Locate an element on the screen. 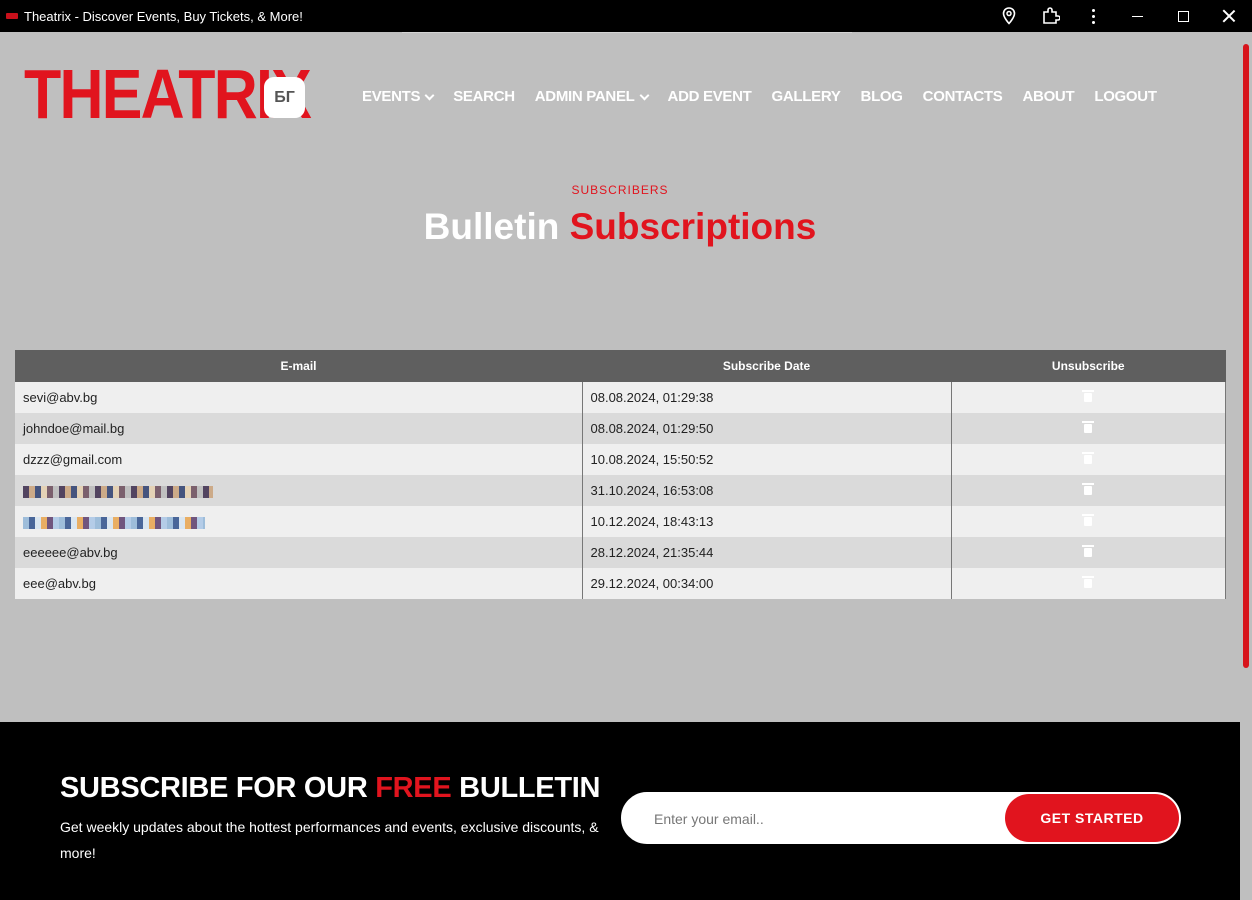 Image resolution: width=1252 pixels, height=900 pixels. nav-events: EVENTS is located at coordinates (398, 97).